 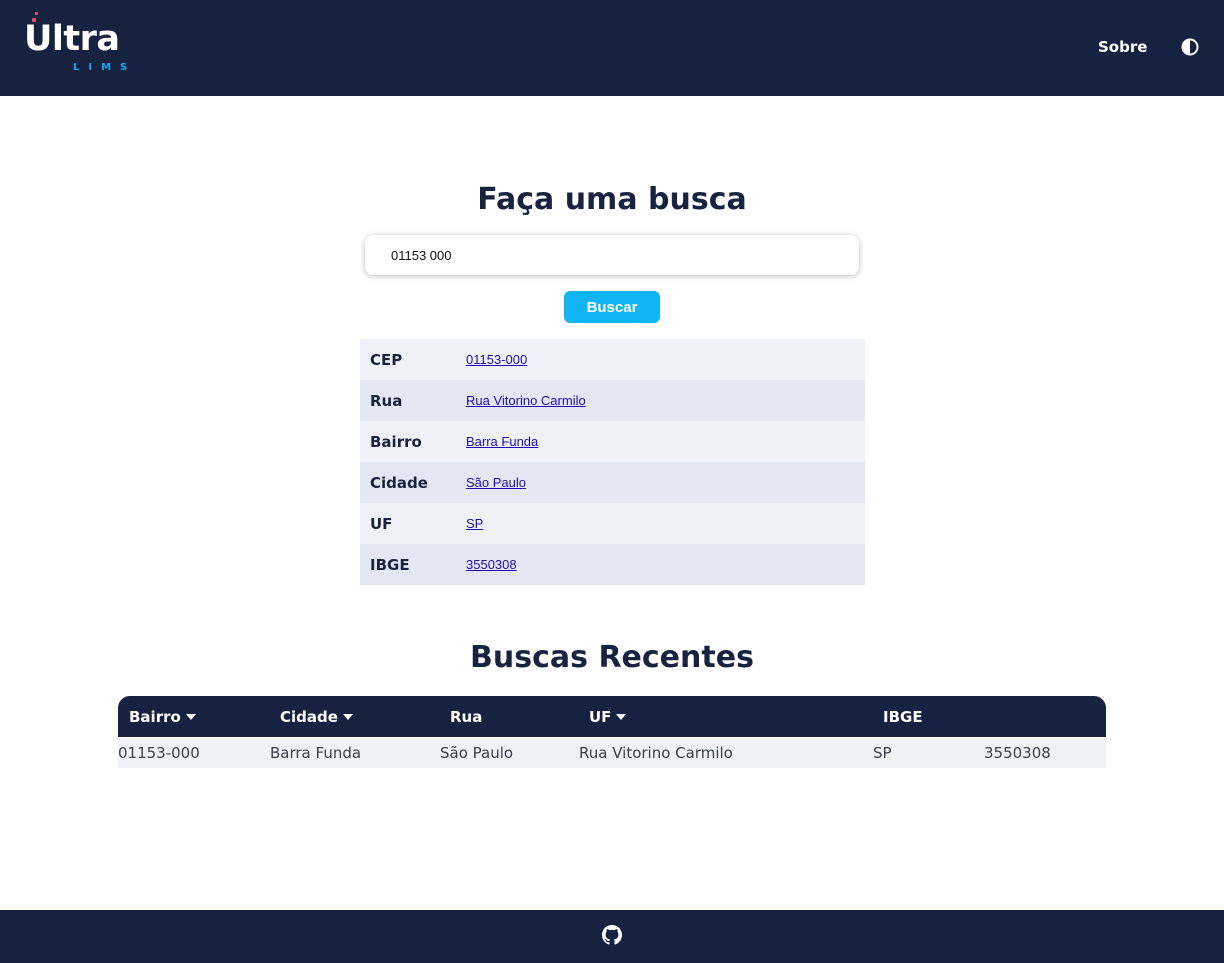 I want to click on column-header-cidade: Cidade, so click(x=316, y=716).